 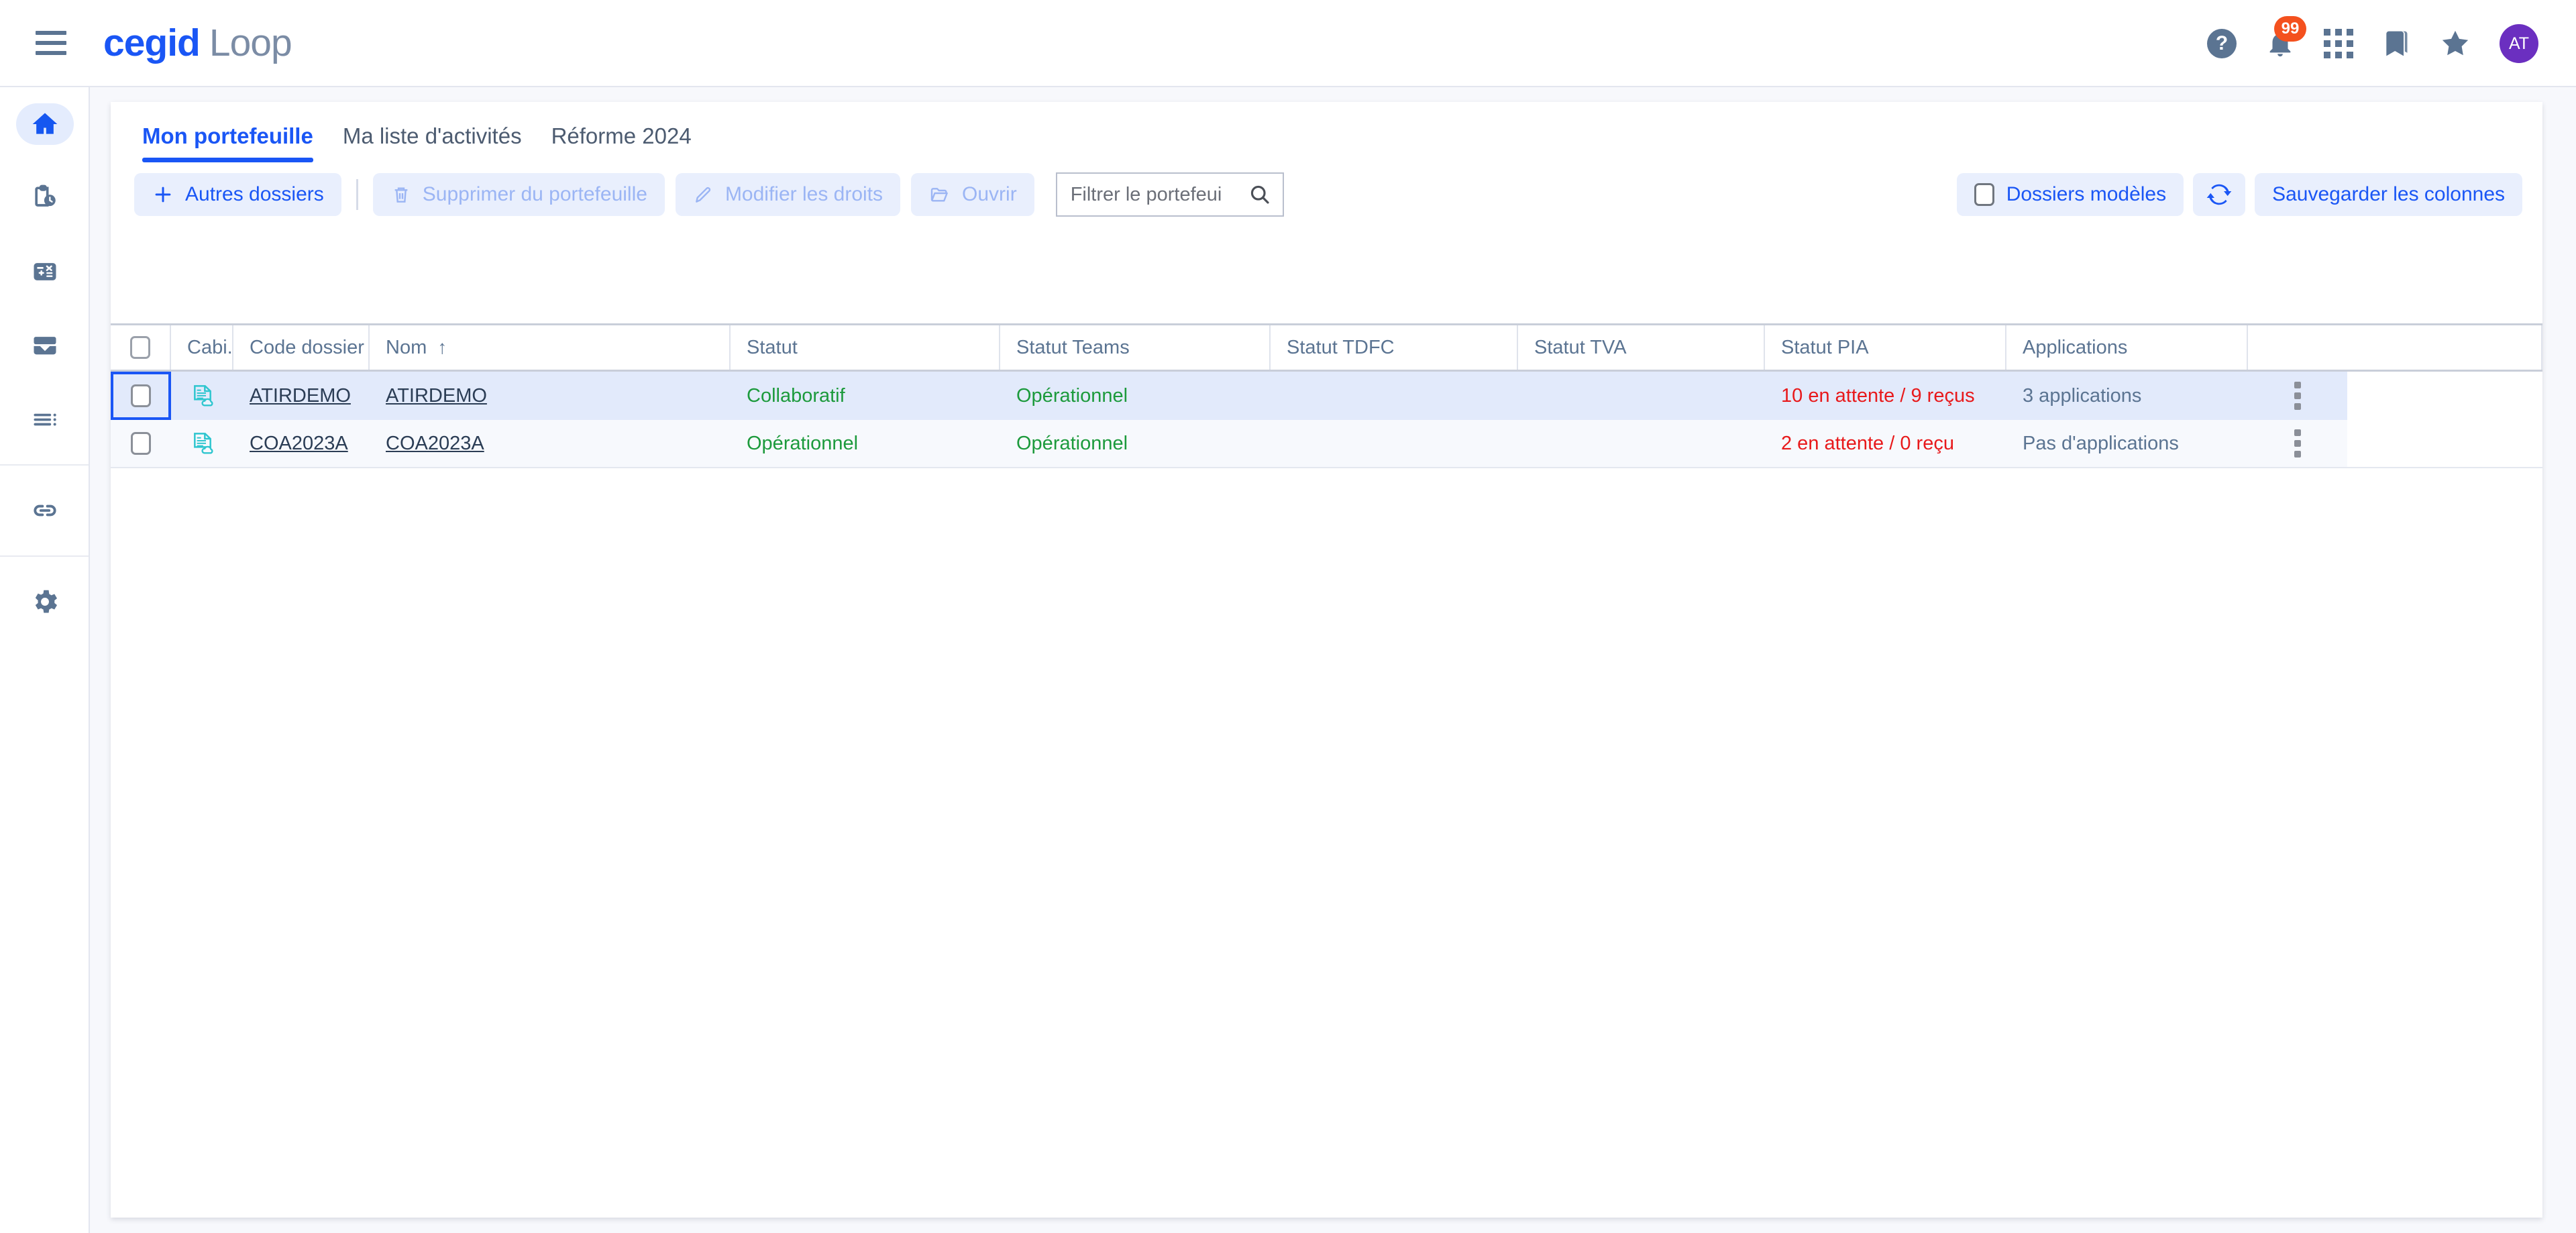 I want to click on row-code-dossier: COA2023A, so click(x=301, y=444).